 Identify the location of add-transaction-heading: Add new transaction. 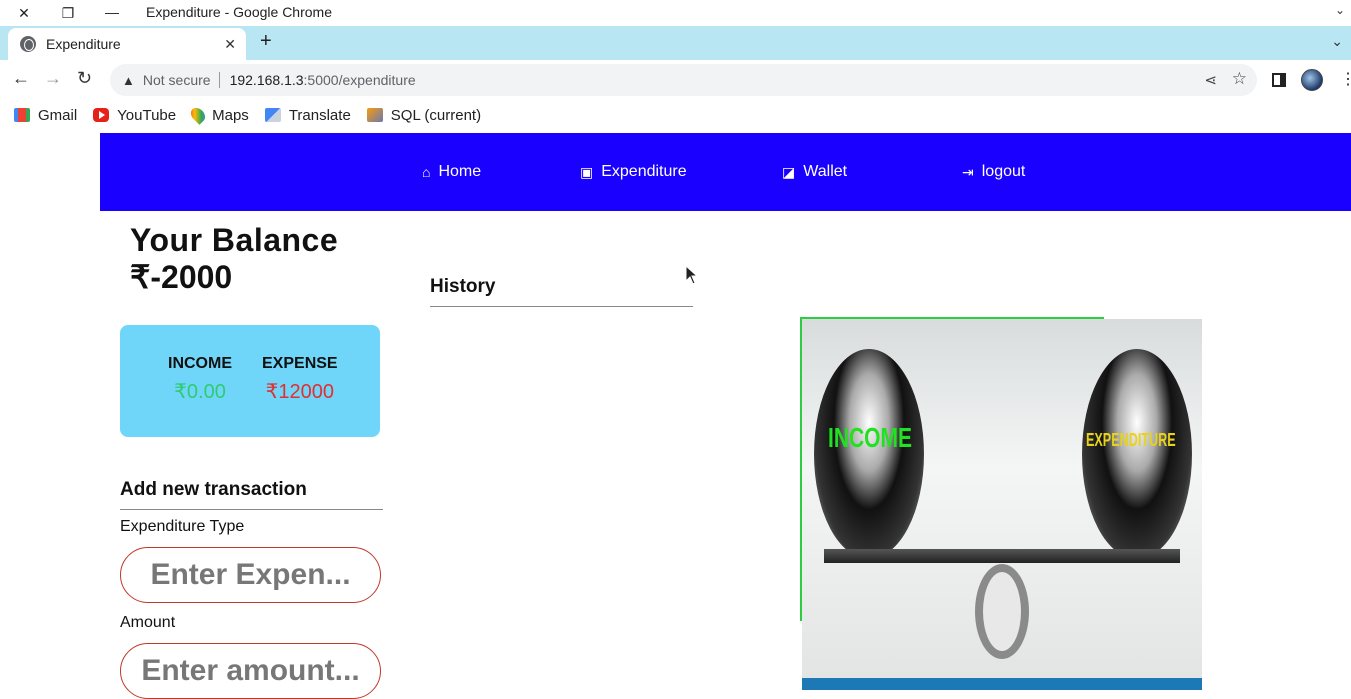
(251, 494).